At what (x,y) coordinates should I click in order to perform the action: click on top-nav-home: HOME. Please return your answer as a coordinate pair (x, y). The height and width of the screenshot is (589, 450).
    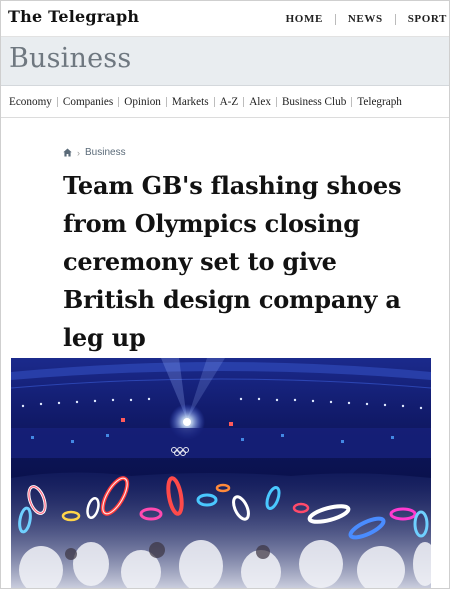
    Looking at the image, I should click on (304, 19).